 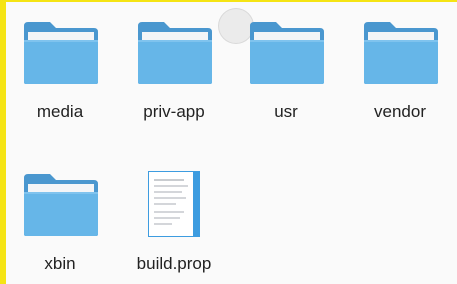 What do you see at coordinates (174, 111) in the screenshot?
I see `item-label: priv-app` at bounding box center [174, 111].